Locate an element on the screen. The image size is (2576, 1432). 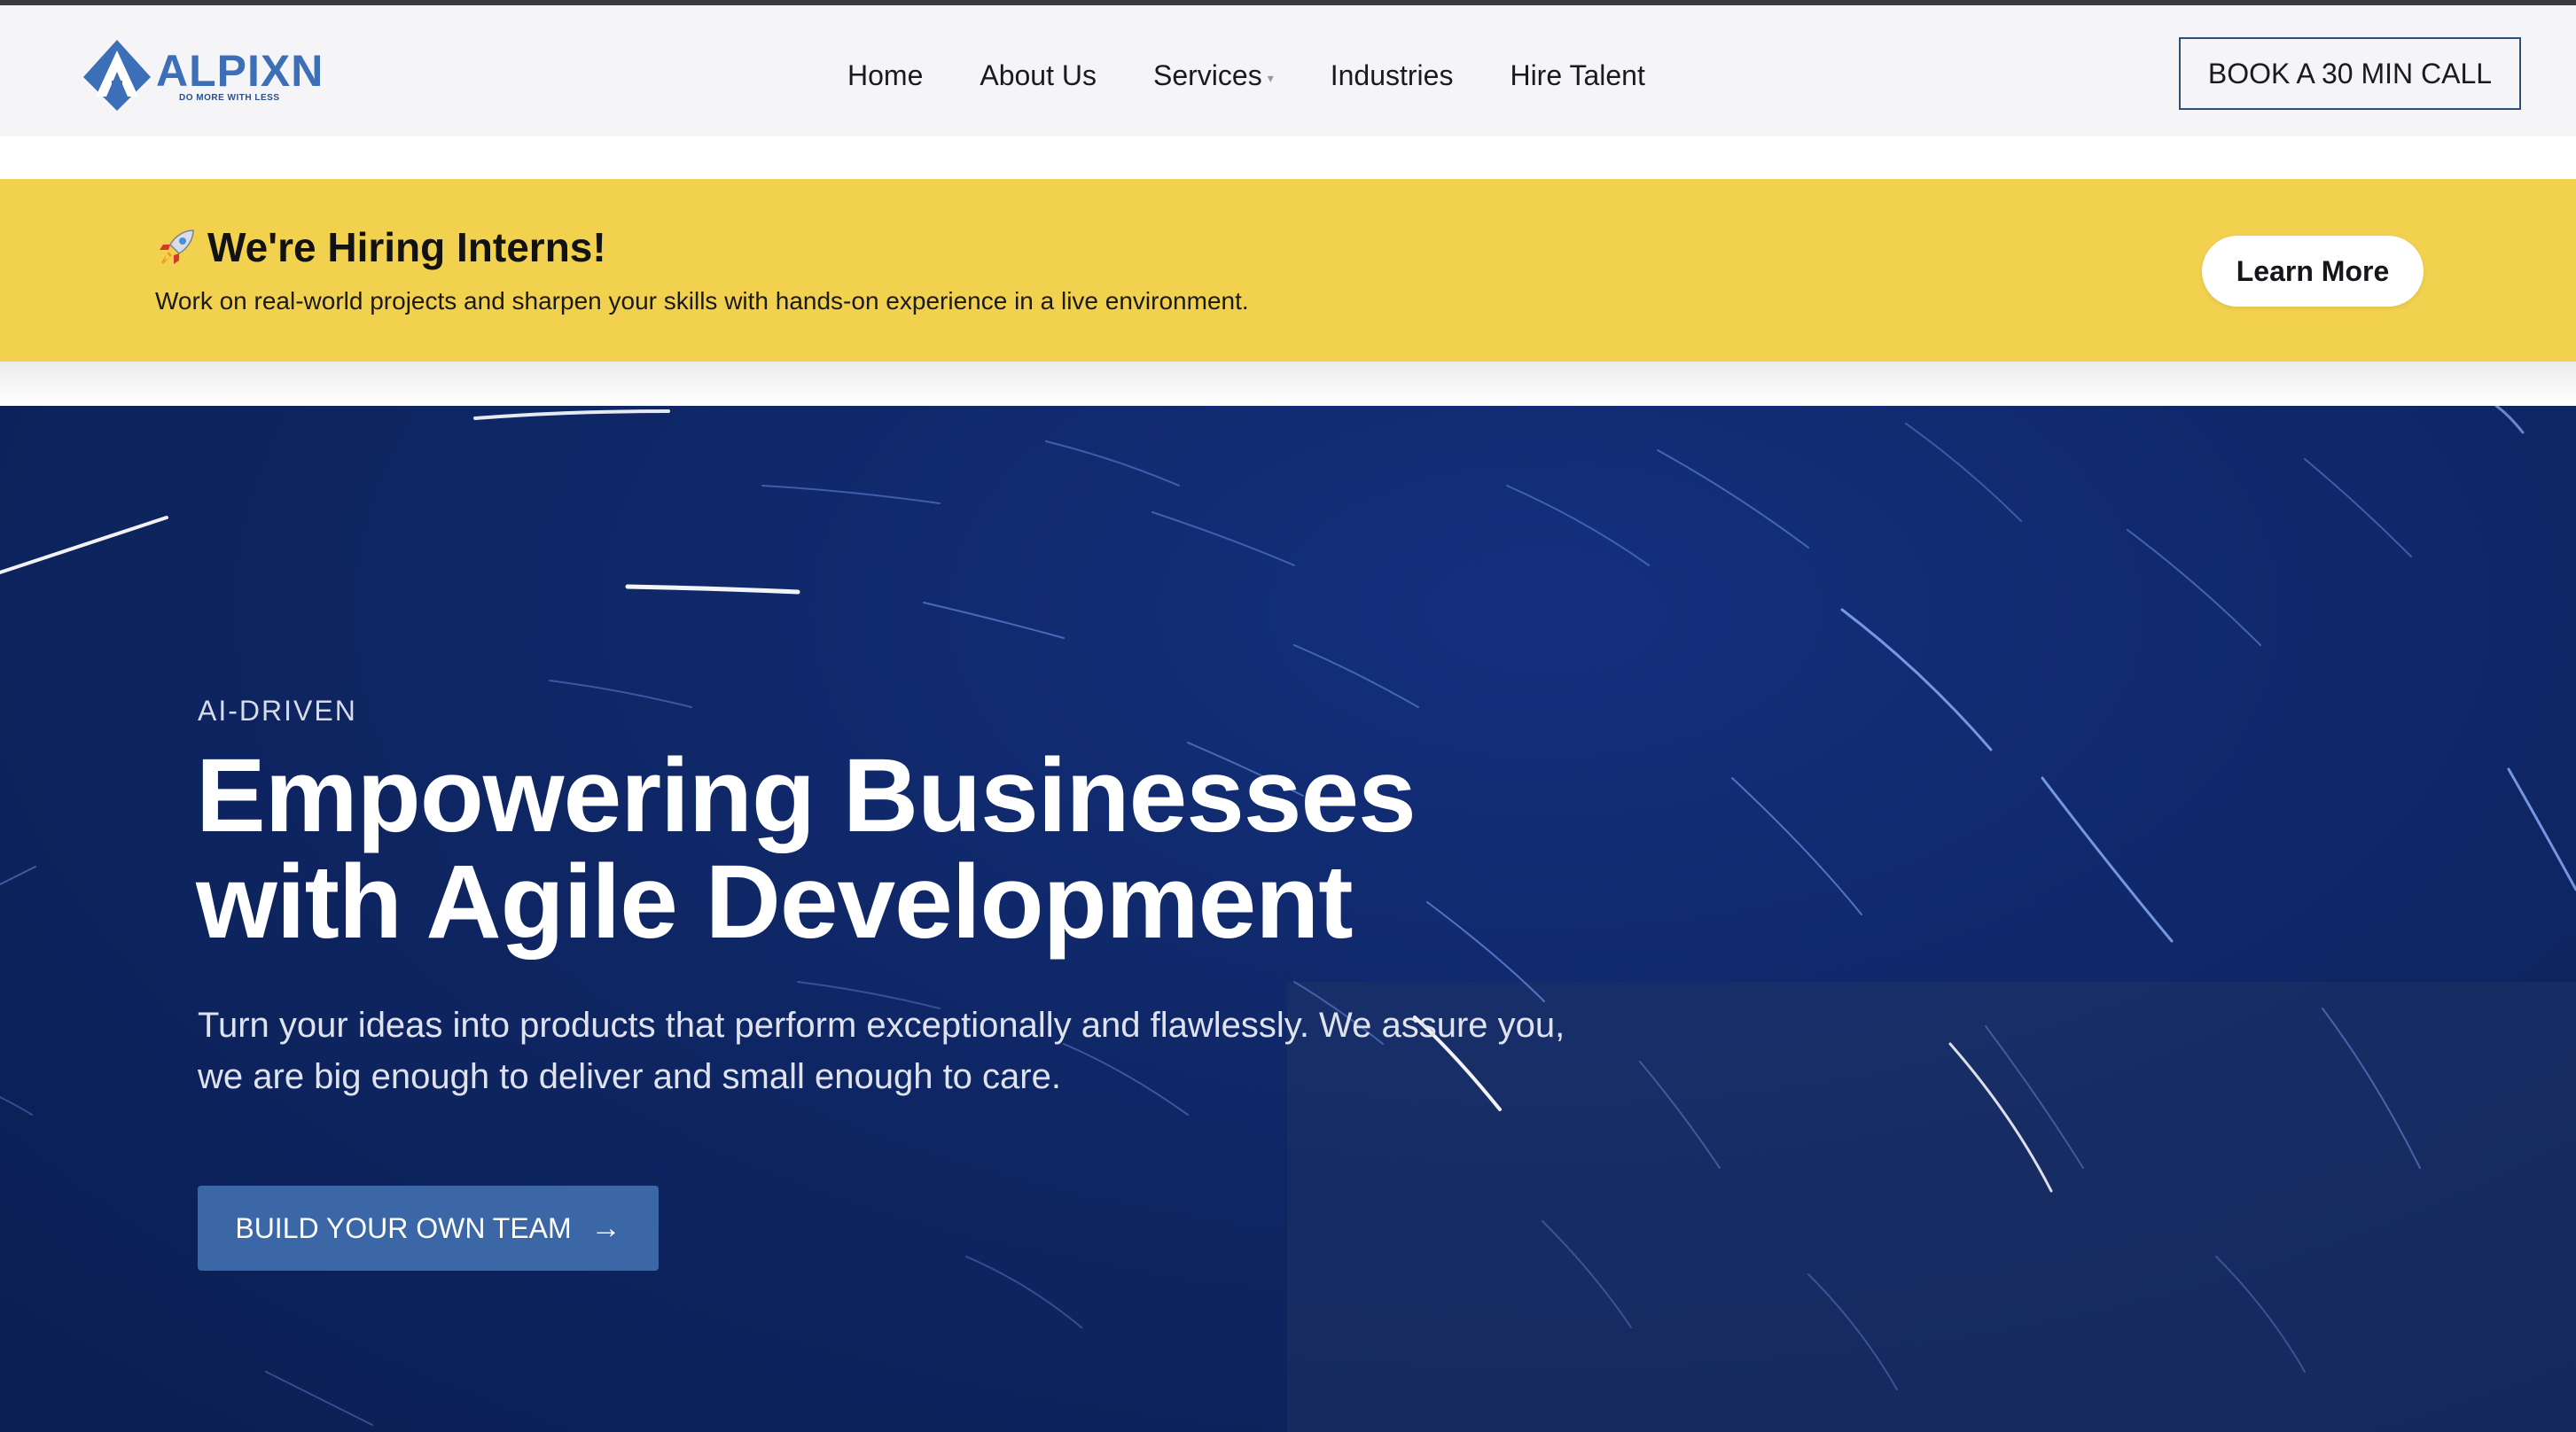
build-team-button: BUILD YOUR OWN TEAM → is located at coordinates (428, 1228).